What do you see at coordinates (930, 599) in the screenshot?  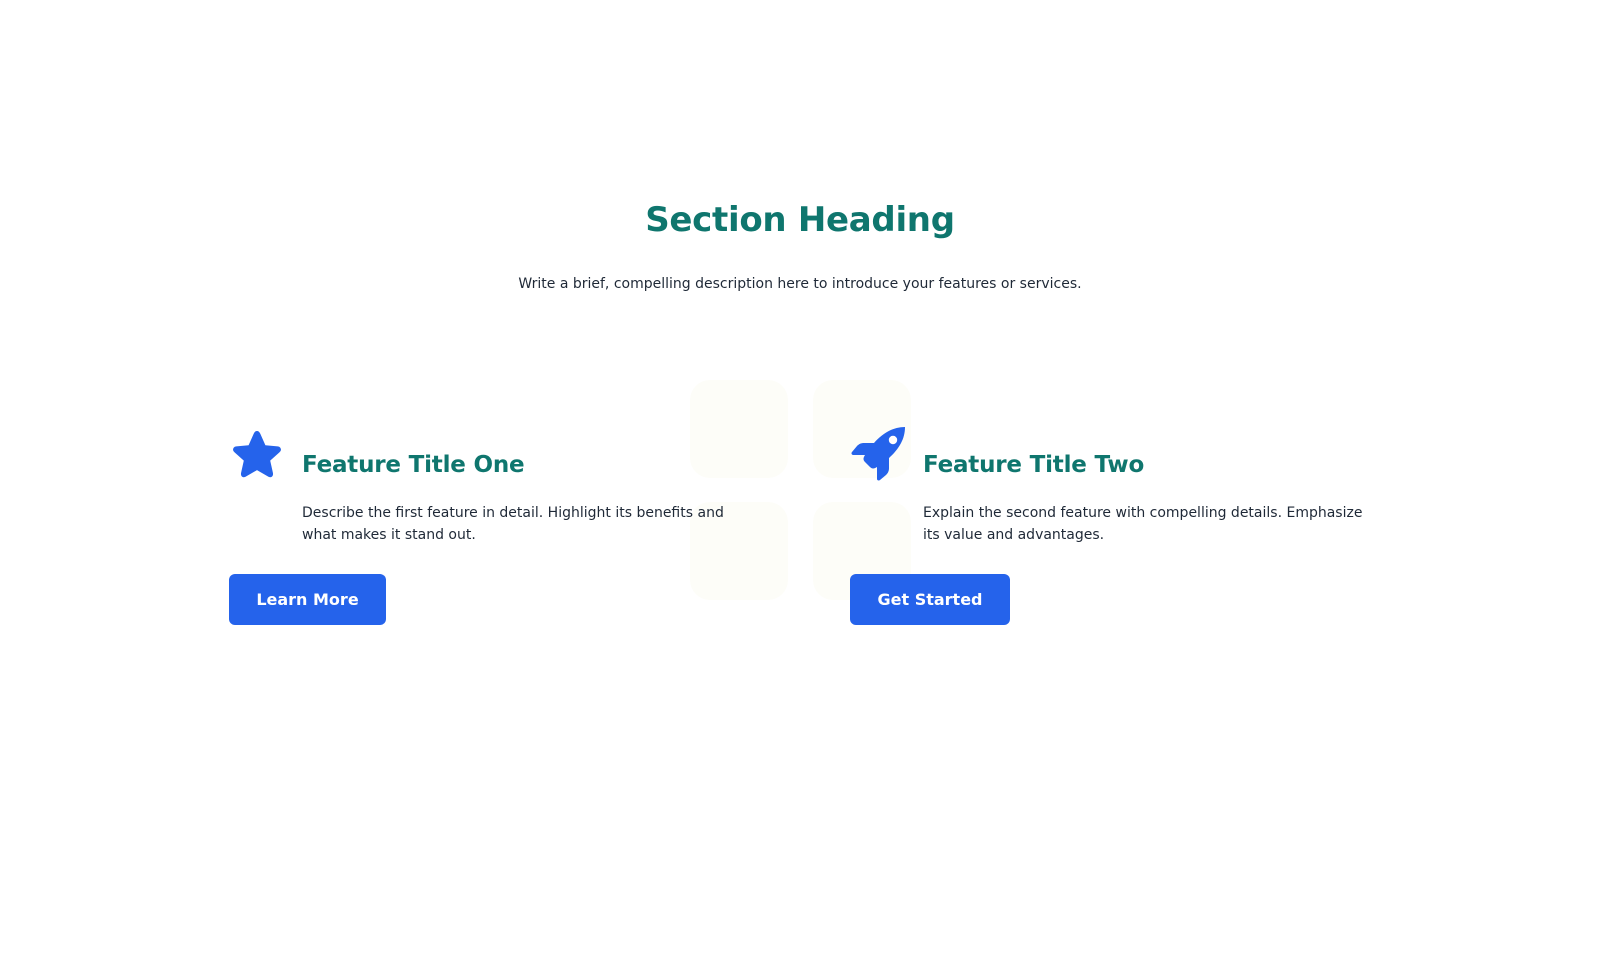 I see `get-started-button: Get Started` at bounding box center [930, 599].